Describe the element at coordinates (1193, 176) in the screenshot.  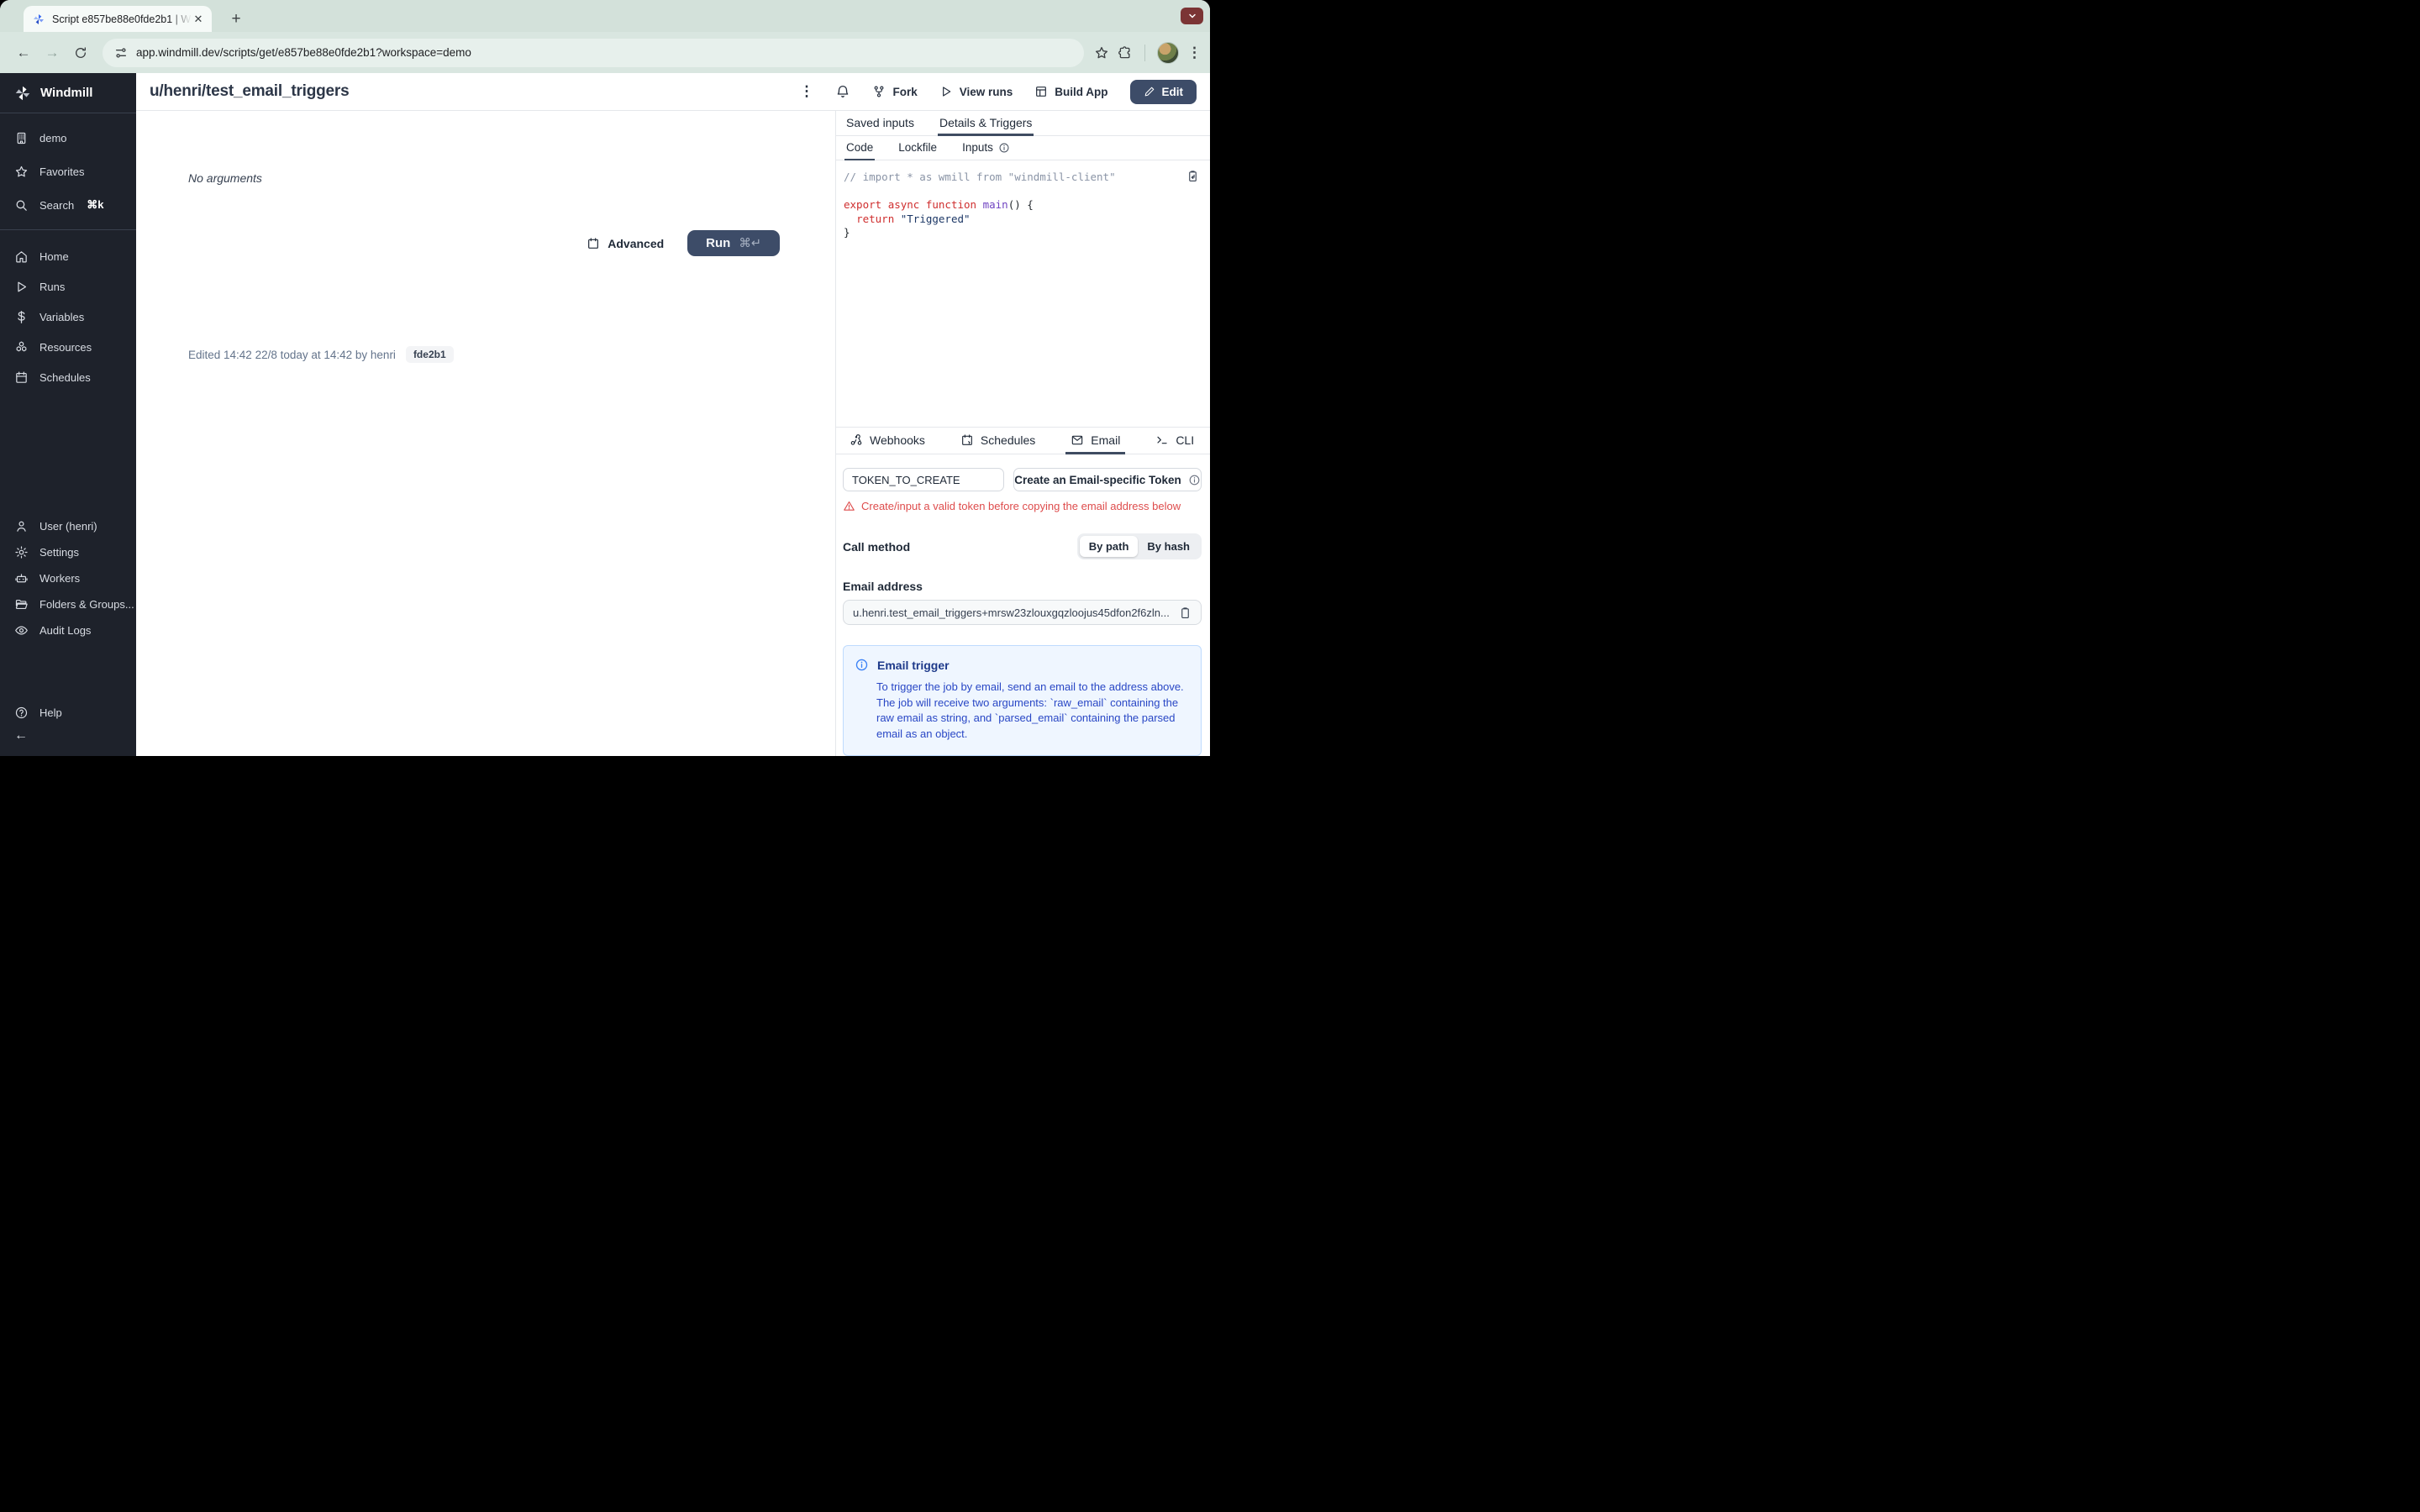
I see `copy-code-button` at that location.